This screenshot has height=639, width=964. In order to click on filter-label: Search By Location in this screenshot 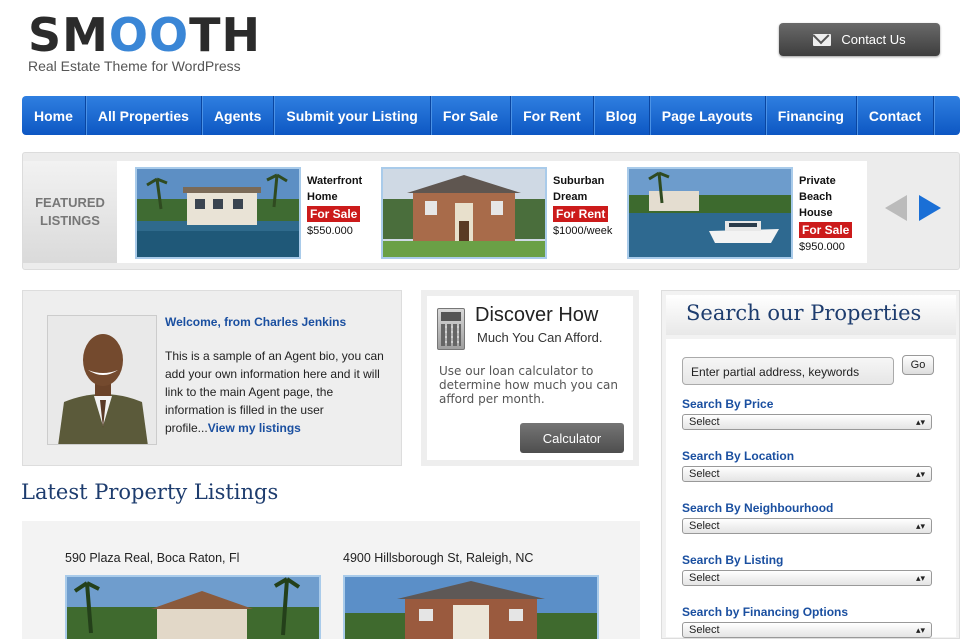, I will do `click(738, 456)`.